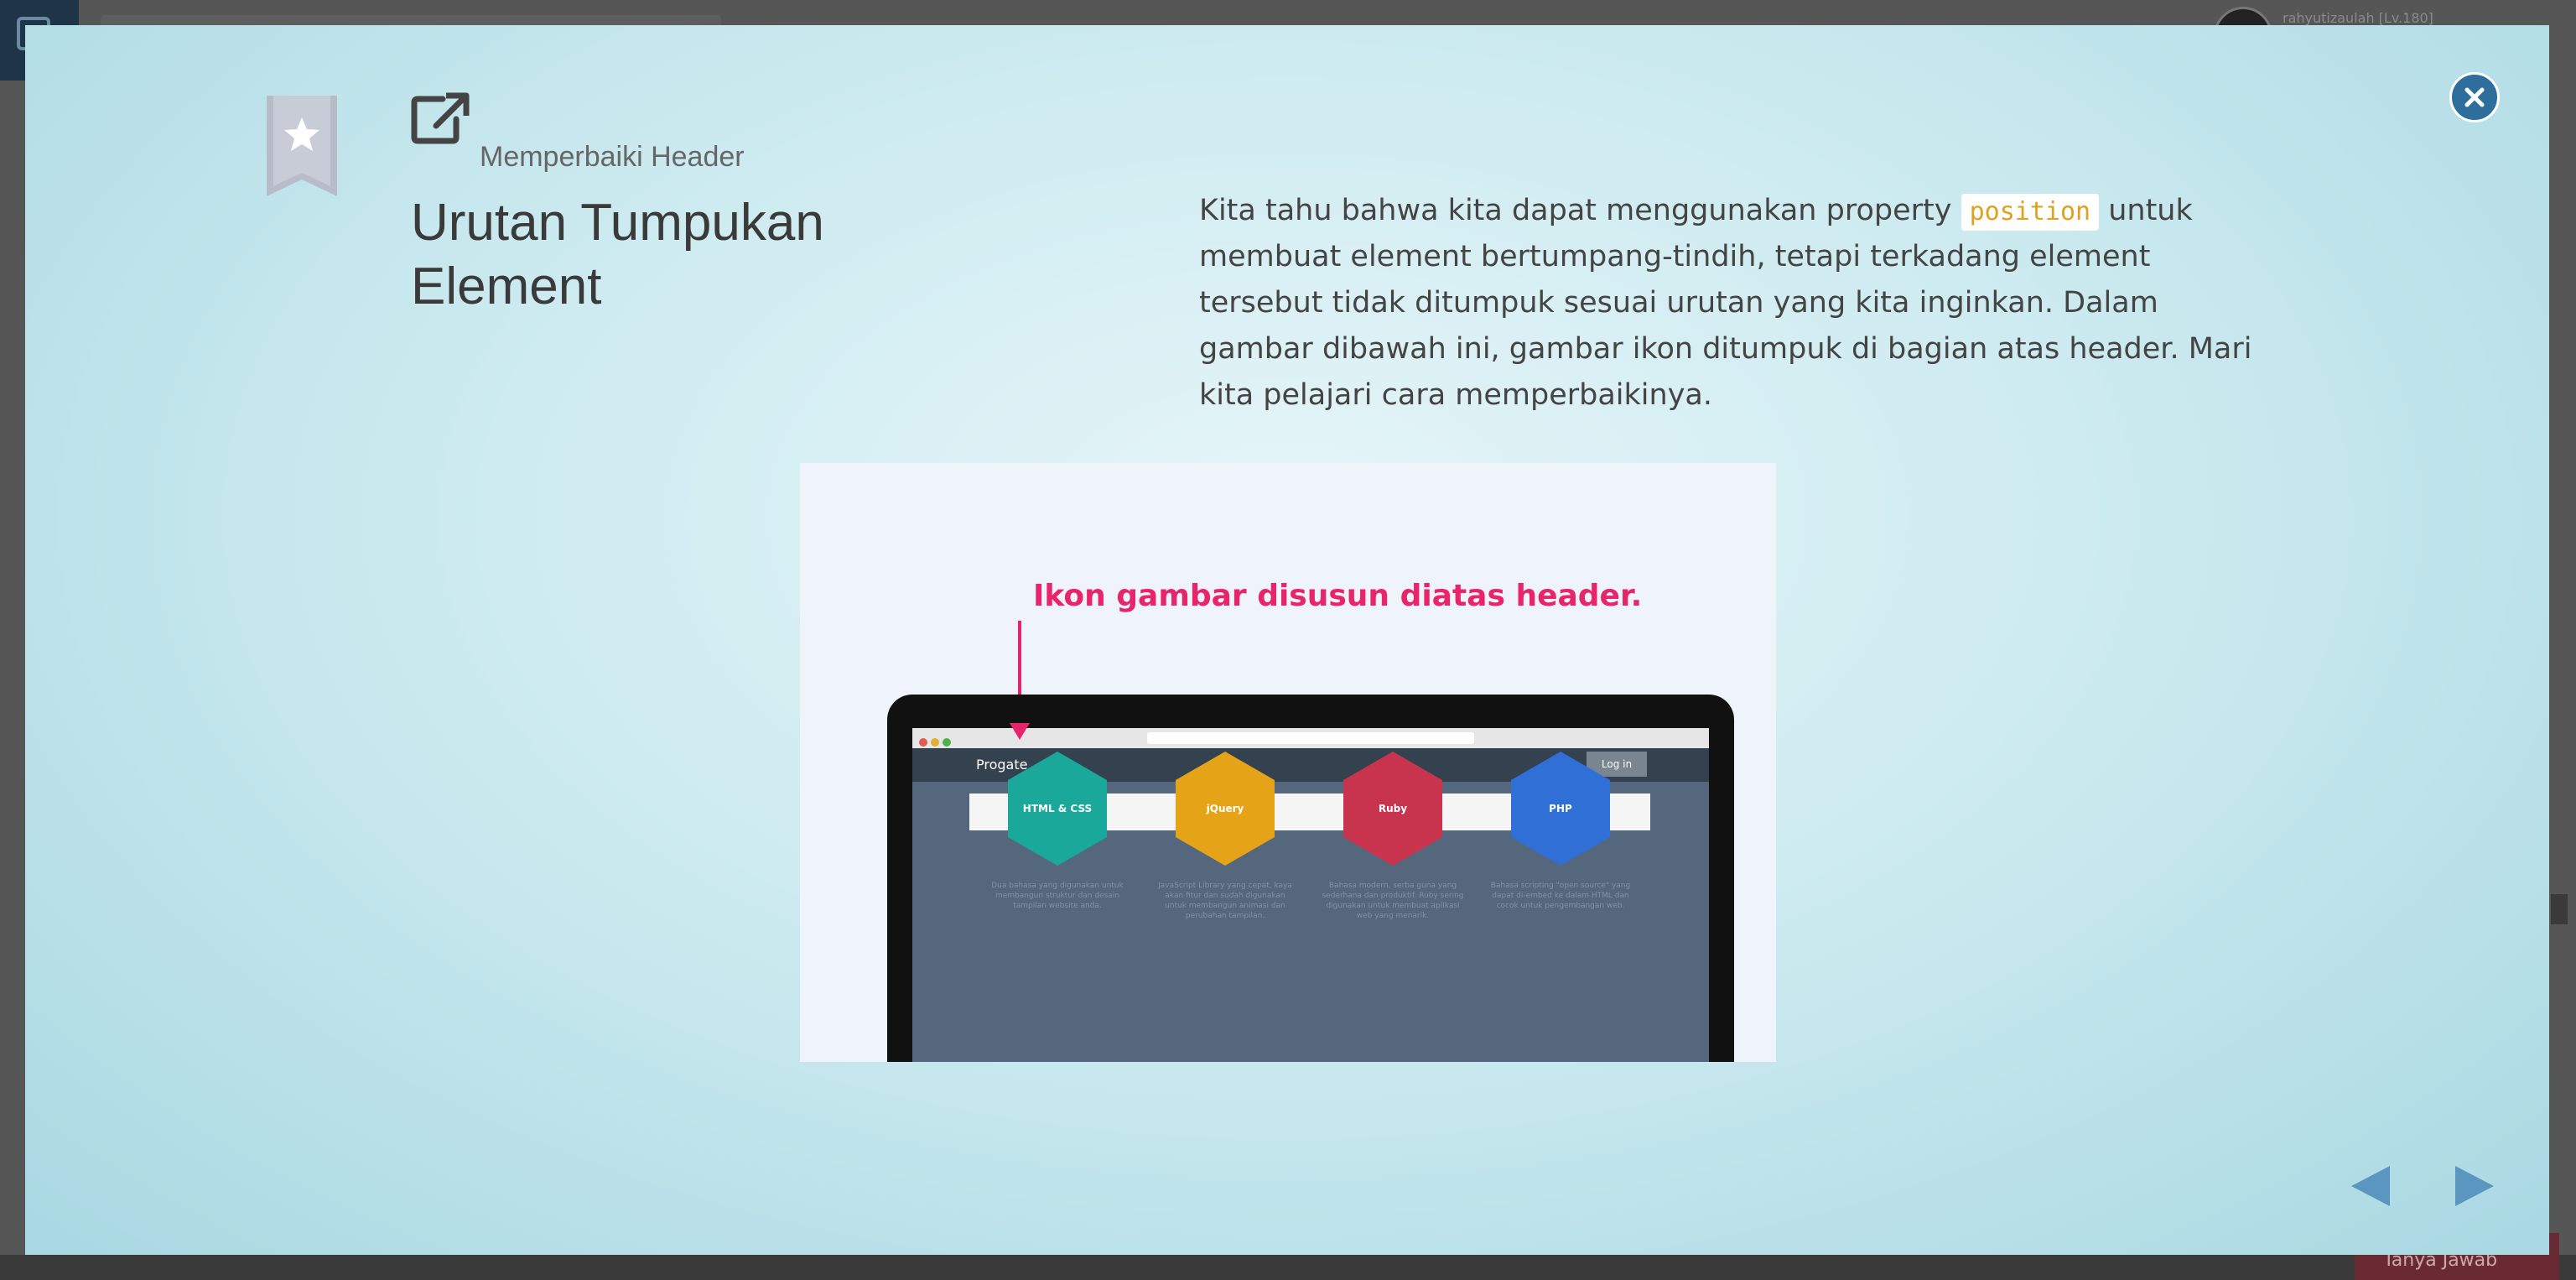 The width and height of the screenshot is (2576, 1280). What do you see at coordinates (1338, 596) in the screenshot?
I see `illustration-caption: Ikon gambar disusun diatas header.` at bounding box center [1338, 596].